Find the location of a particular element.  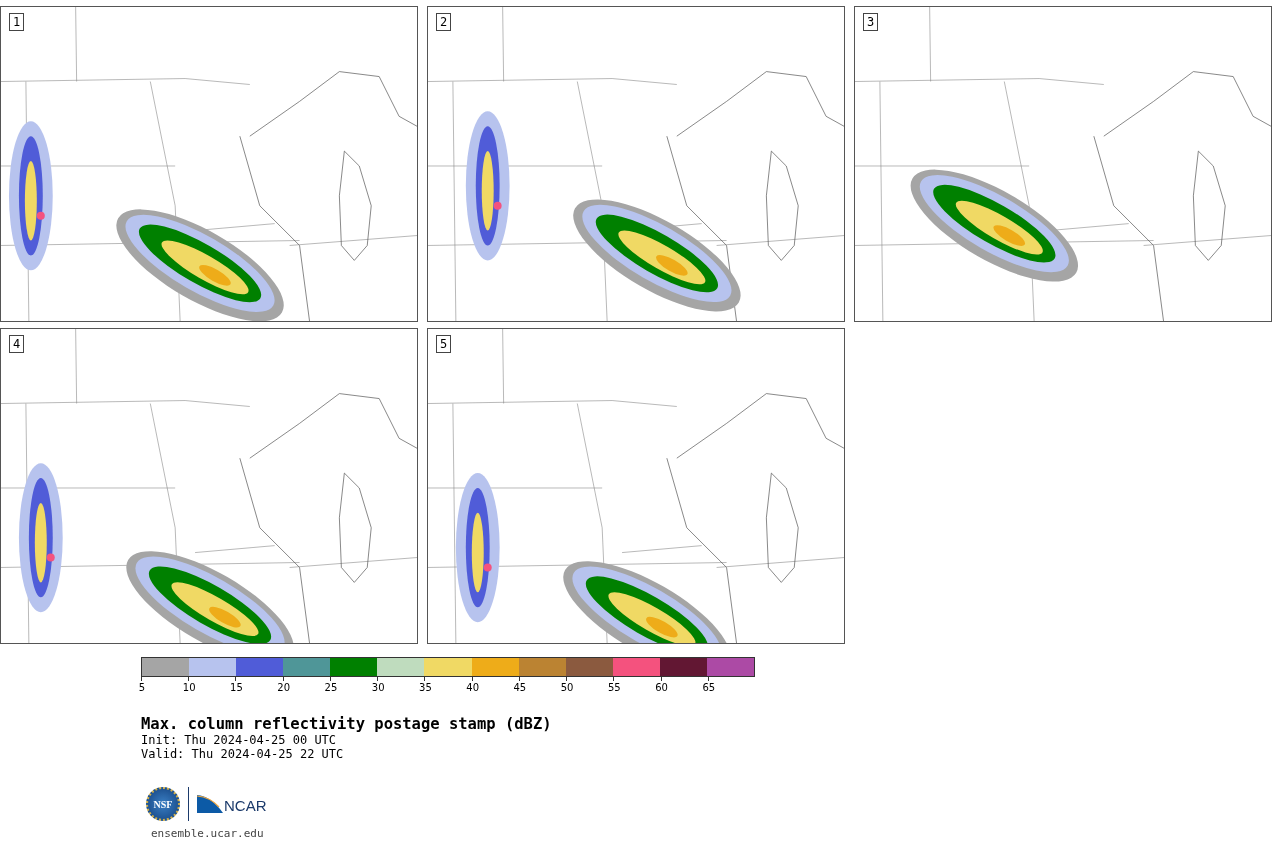

panel-number: 3 is located at coordinates (871, 22).